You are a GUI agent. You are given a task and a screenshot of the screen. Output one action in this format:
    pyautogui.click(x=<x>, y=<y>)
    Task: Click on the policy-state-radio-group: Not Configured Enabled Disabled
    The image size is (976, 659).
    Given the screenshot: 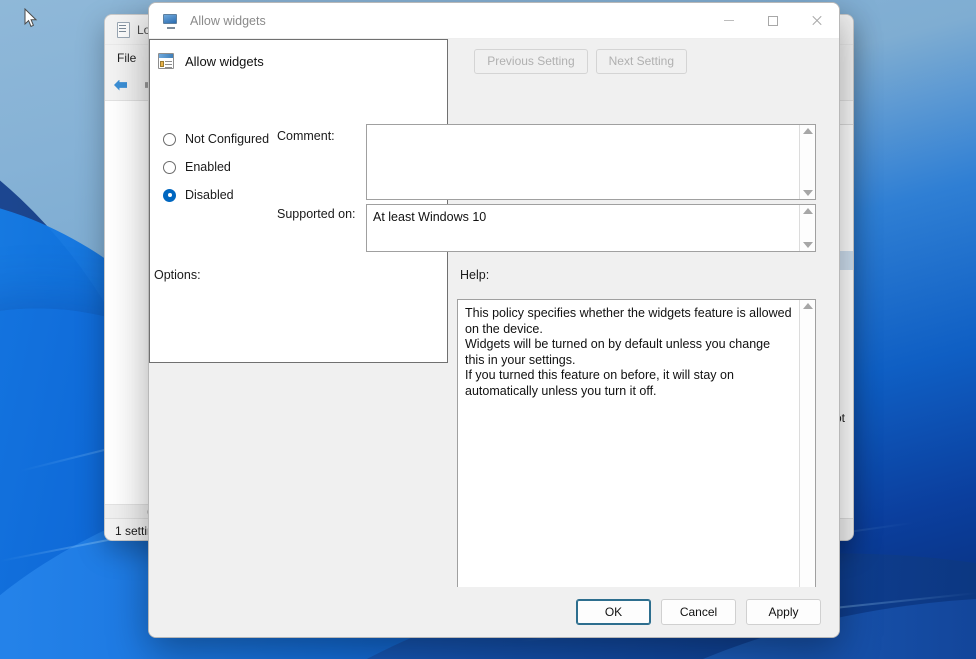 What is the action you would take?
    pyautogui.click(x=272, y=167)
    